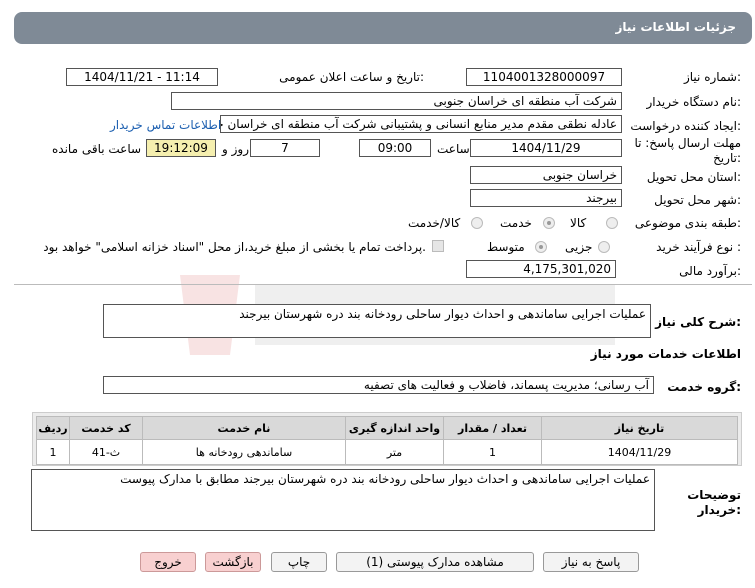 The image size is (755, 588). I want to click on buyer-contact-link: اطلاعات تماس خریدار, so click(165, 125).